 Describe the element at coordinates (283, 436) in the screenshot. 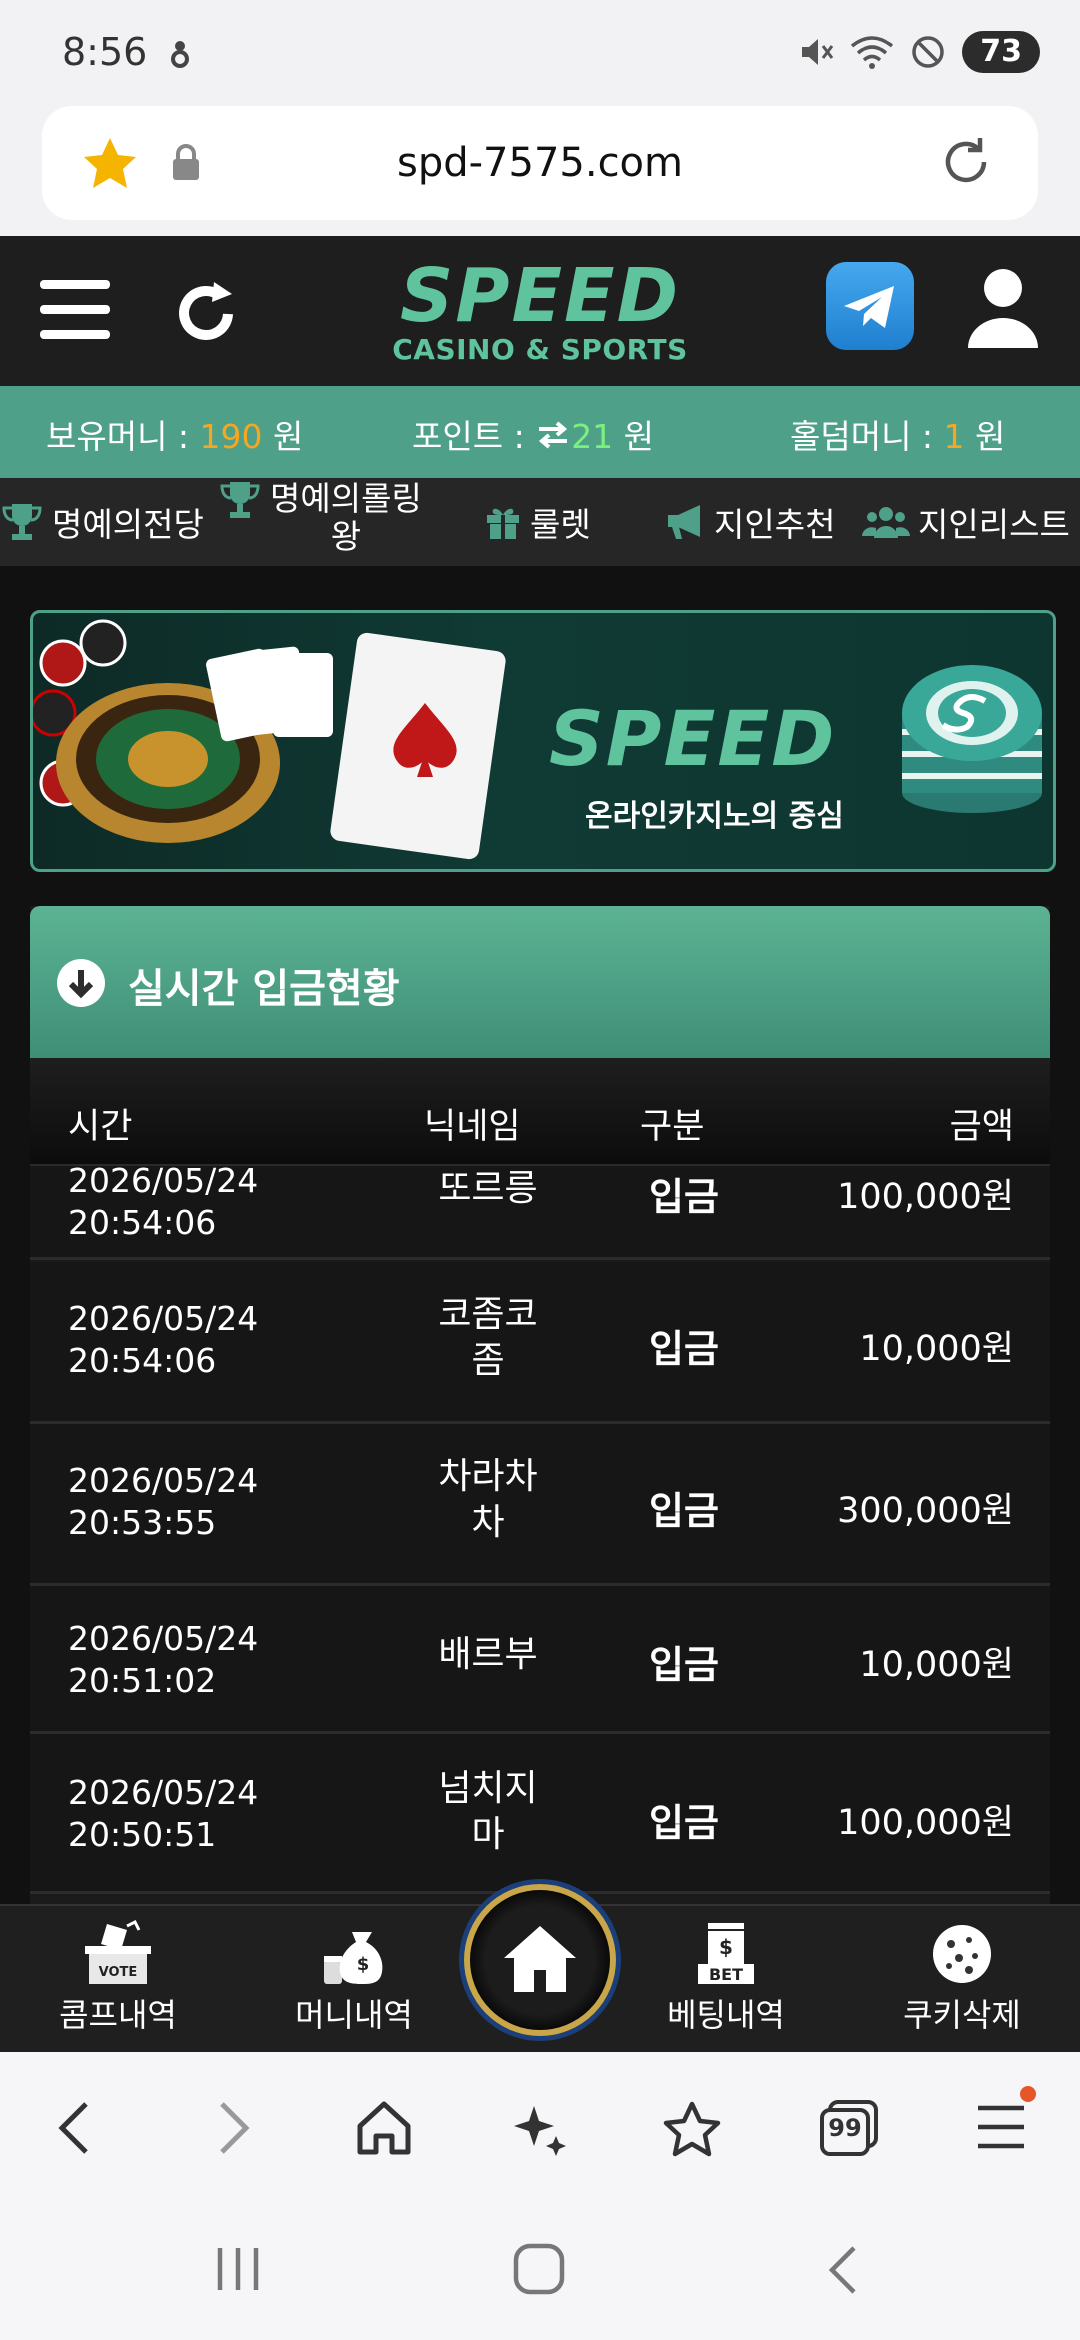

I see `money-unit: 원` at that location.